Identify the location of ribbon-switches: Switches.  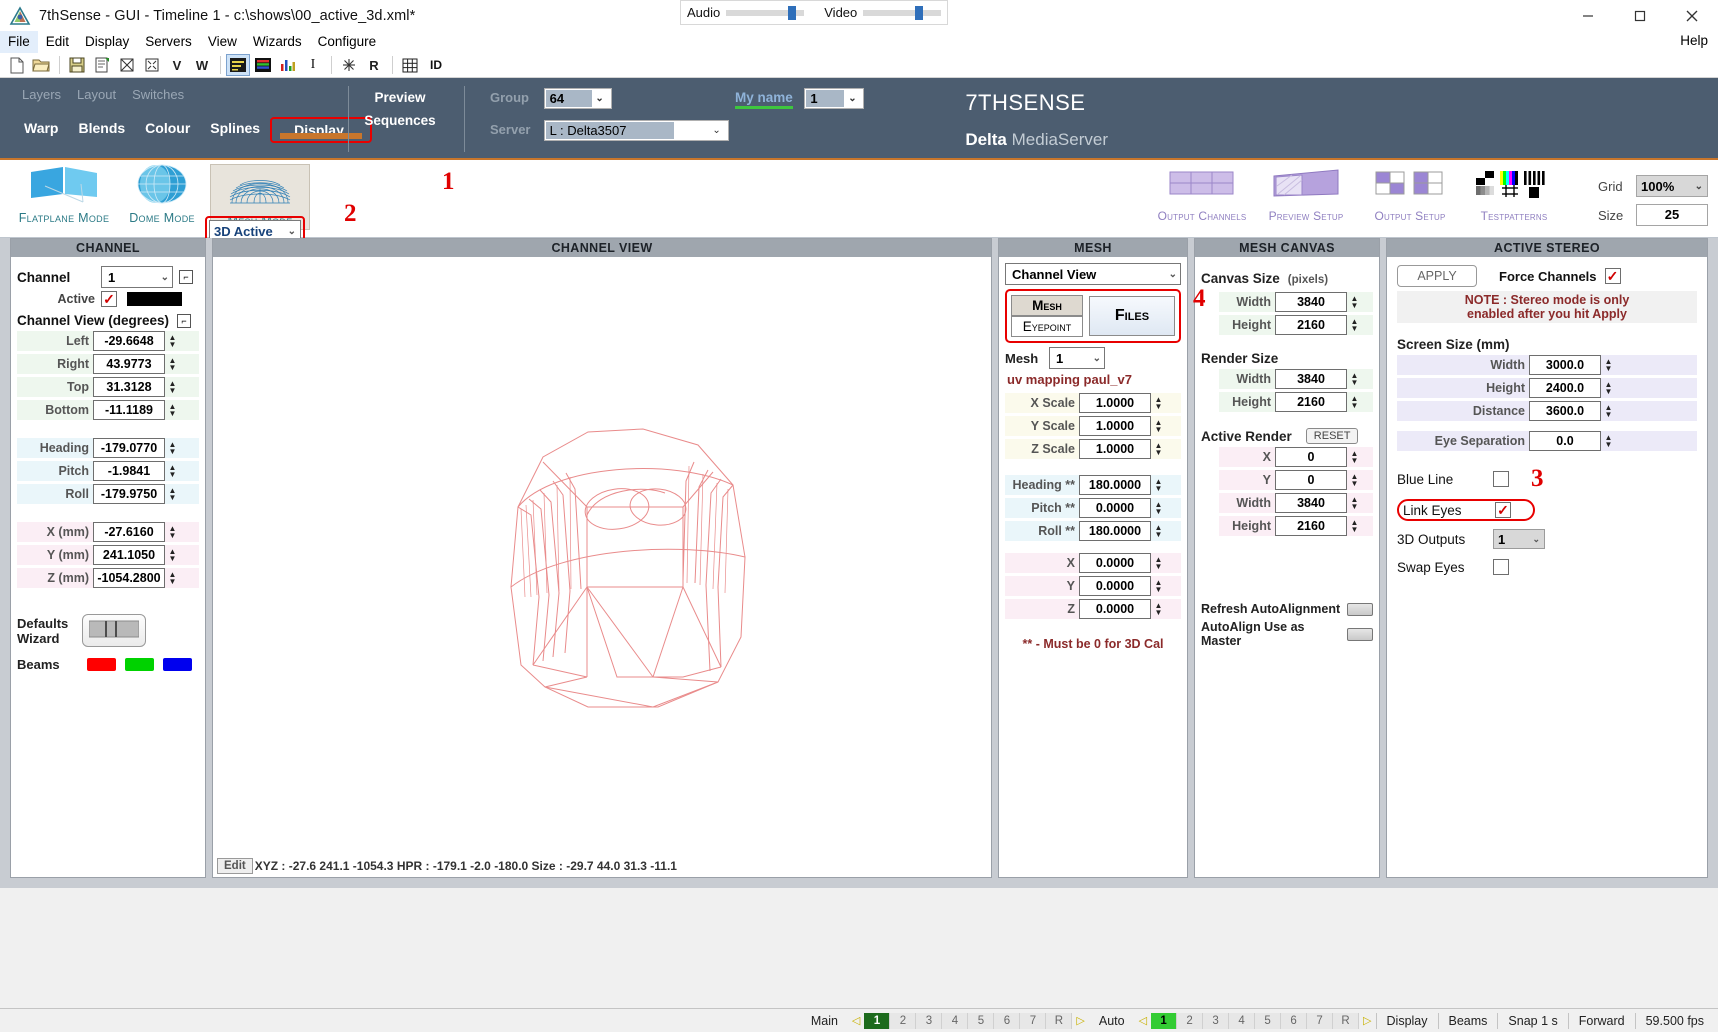
(158, 94).